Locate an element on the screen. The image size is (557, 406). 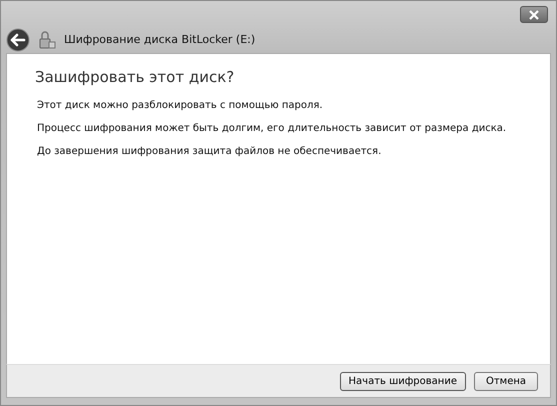
close-button is located at coordinates (534, 14).